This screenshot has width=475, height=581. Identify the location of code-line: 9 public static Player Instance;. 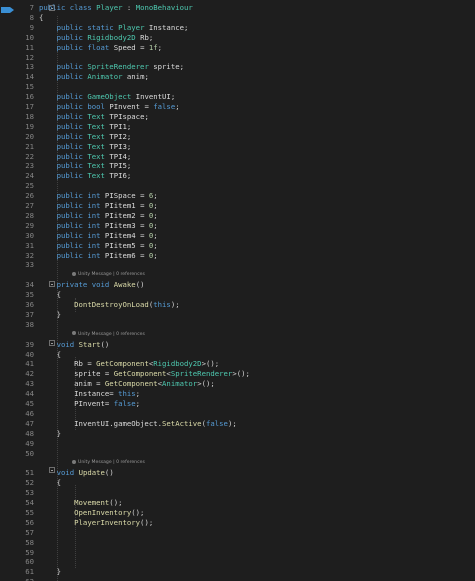
(237, 28).